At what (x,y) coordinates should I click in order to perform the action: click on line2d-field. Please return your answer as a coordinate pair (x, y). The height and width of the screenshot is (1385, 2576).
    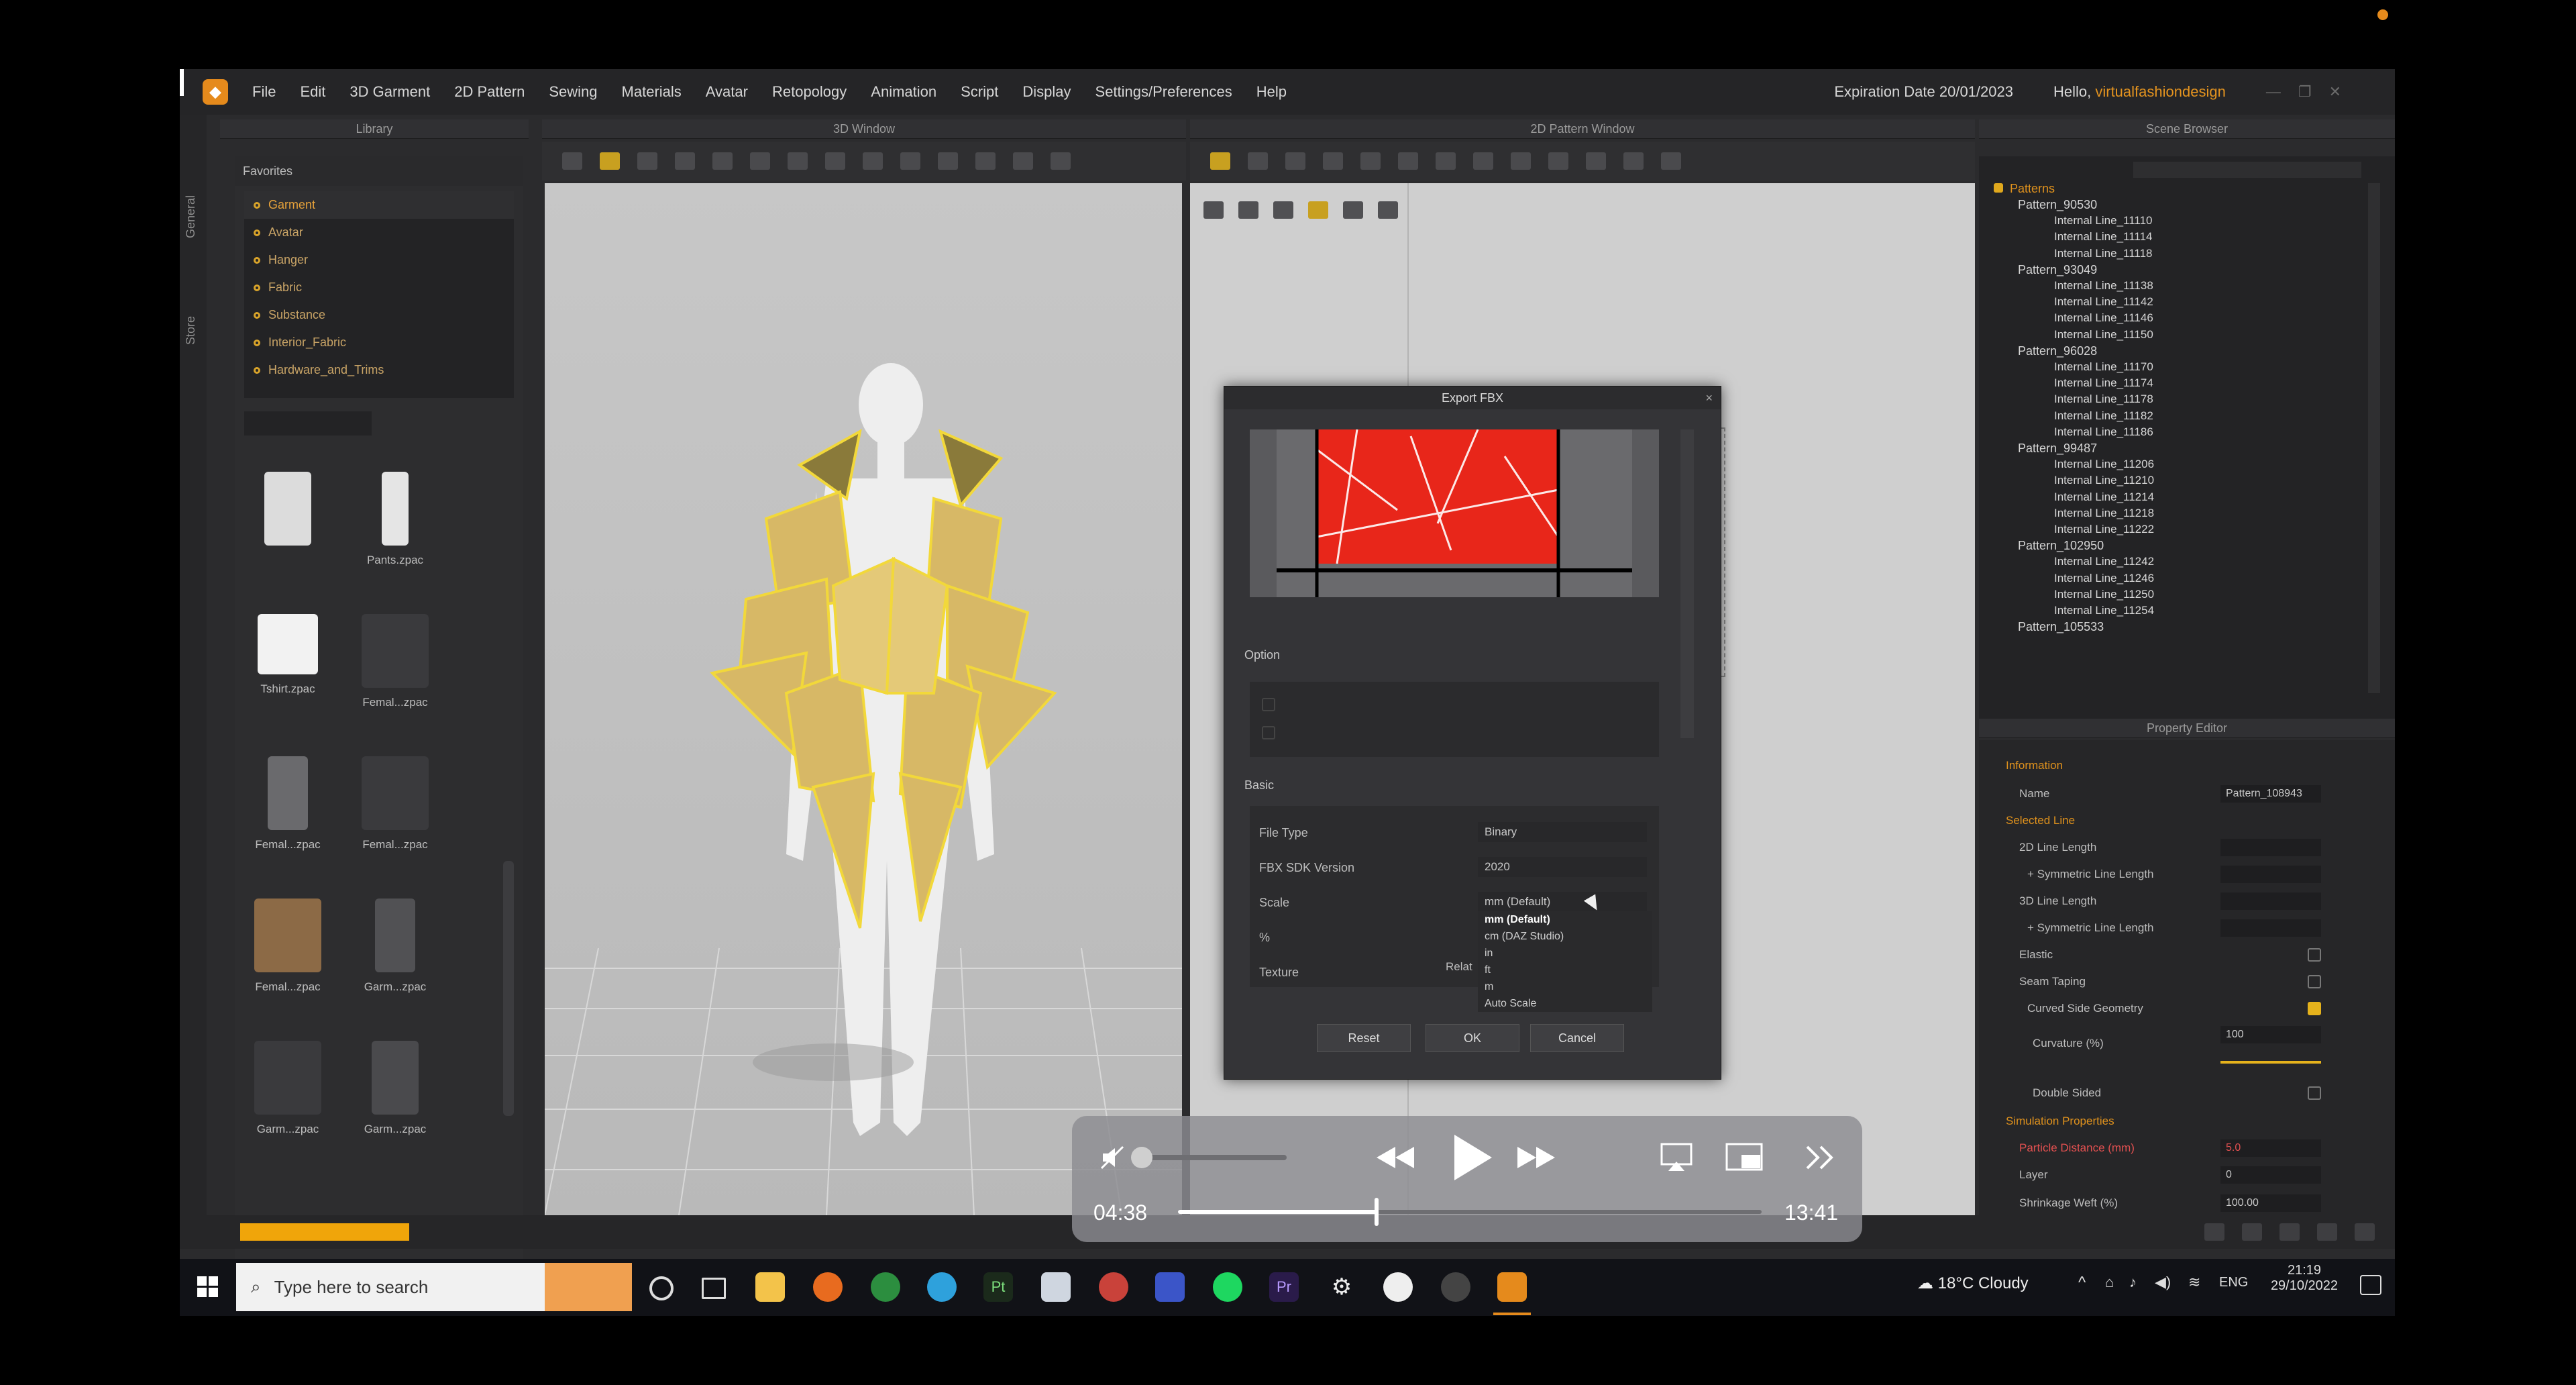
    Looking at the image, I should click on (2270, 847).